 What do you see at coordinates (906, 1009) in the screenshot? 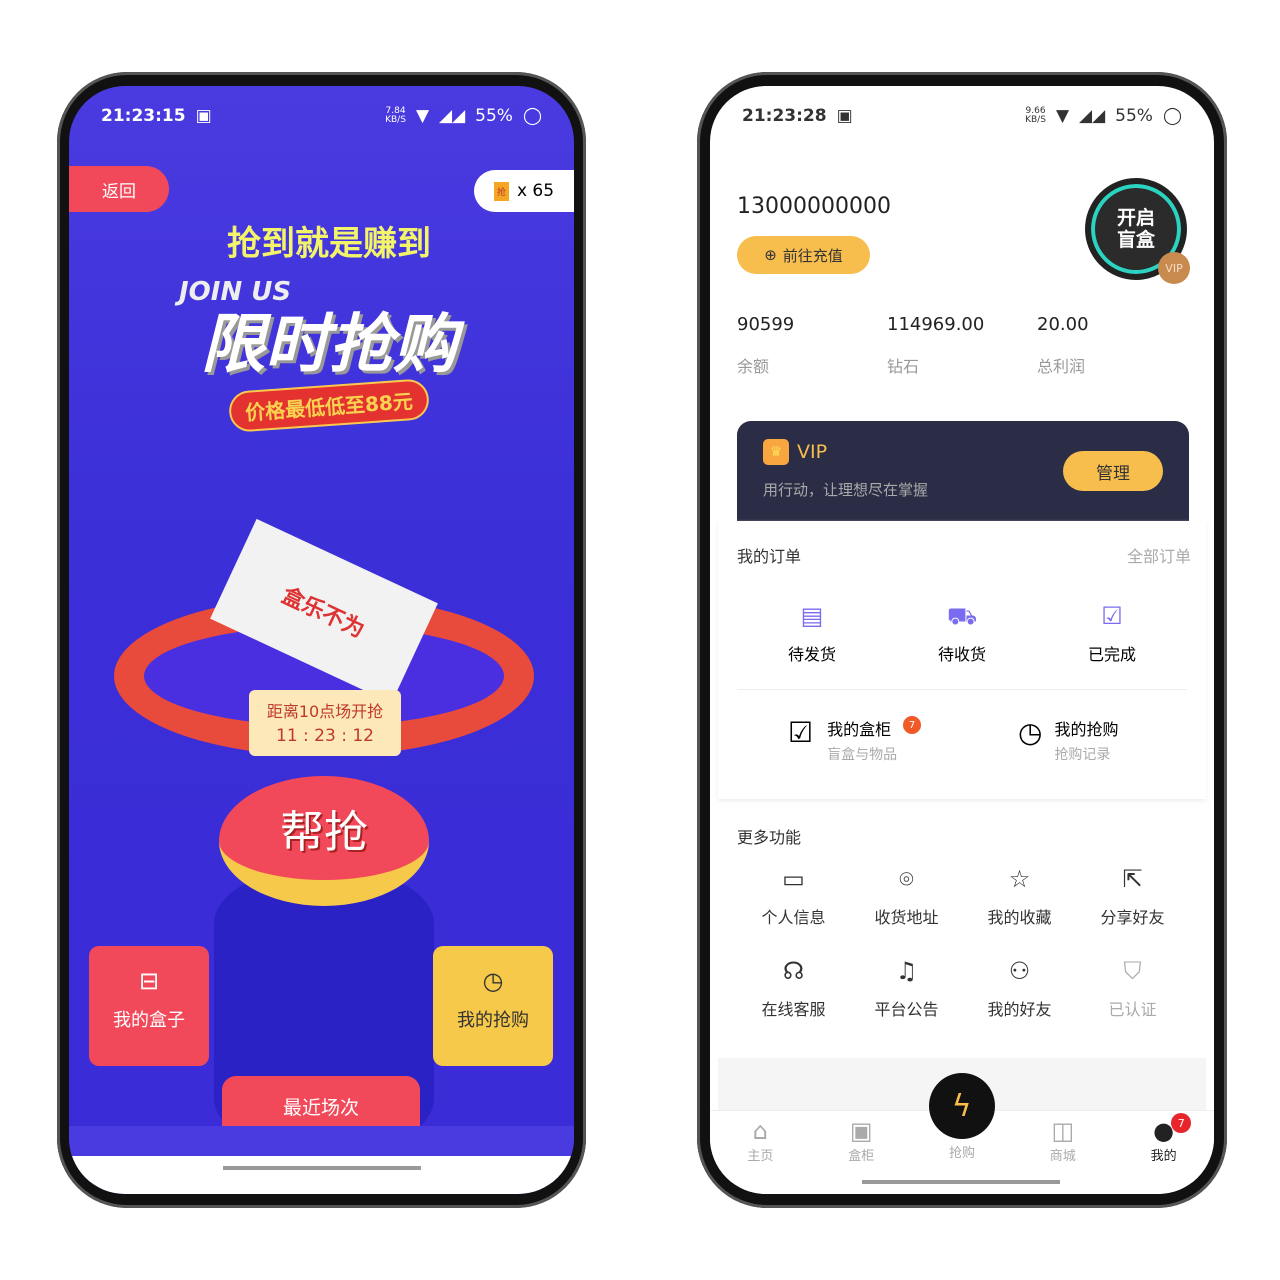
I see `more-item-label: 平台公告` at bounding box center [906, 1009].